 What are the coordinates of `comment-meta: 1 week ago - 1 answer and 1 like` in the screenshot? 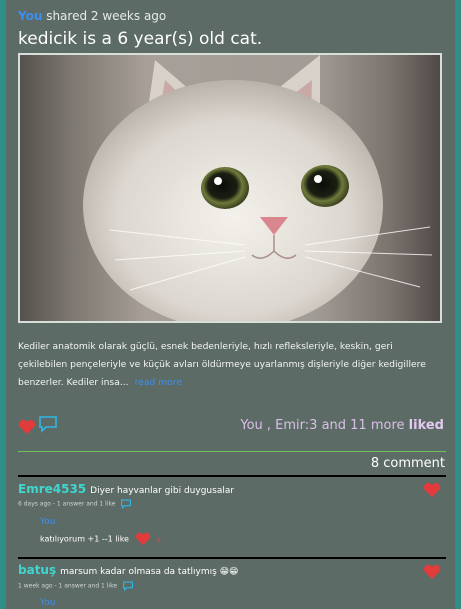 It's located at (76, 586).